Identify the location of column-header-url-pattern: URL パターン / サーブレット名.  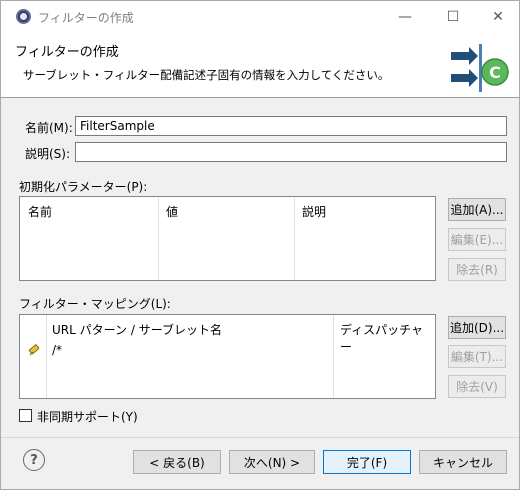
(137, 329).